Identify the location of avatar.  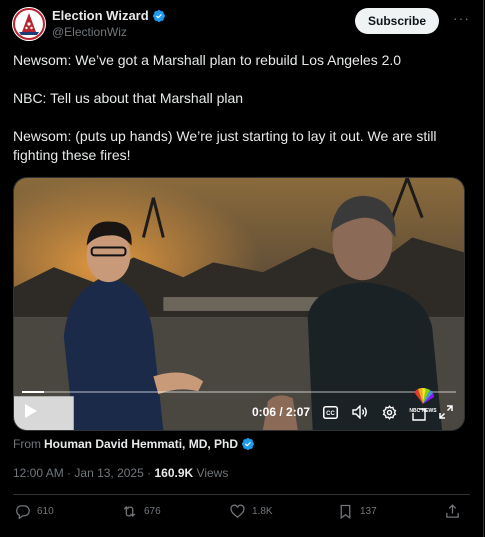
(29, 24).